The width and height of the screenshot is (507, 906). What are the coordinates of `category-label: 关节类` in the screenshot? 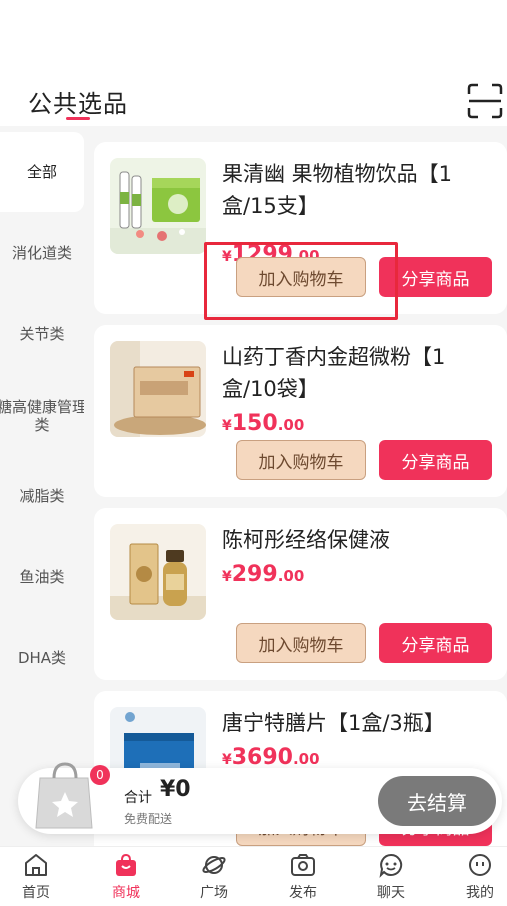 It's located at (42, 334).